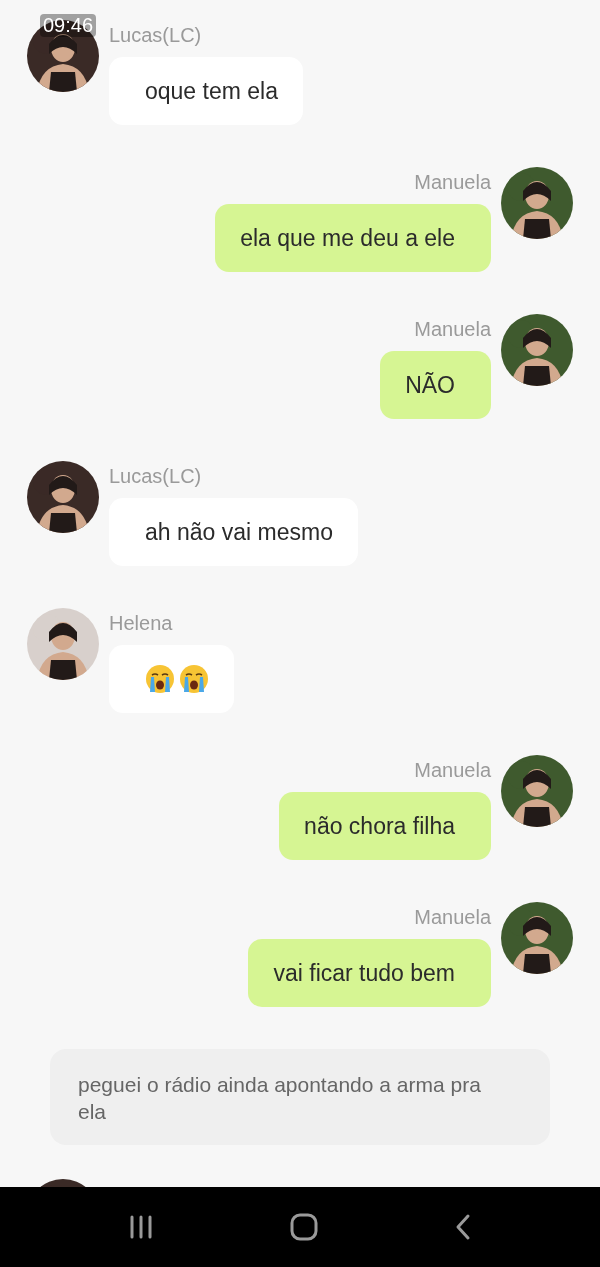 The height and width of the screenshot is (1267, 600). Describe the element at coordinates (435, 385) in the screenshot. I see `message-bubble: NÃO` at that location.